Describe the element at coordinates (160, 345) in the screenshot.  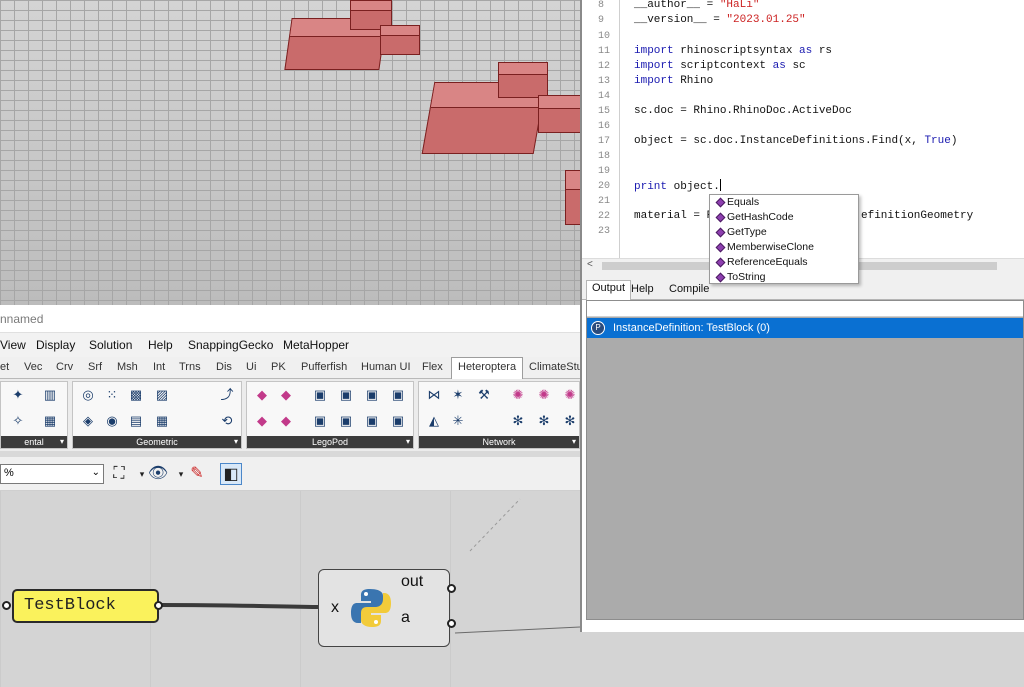
I see `menu-help: Help` at that location.